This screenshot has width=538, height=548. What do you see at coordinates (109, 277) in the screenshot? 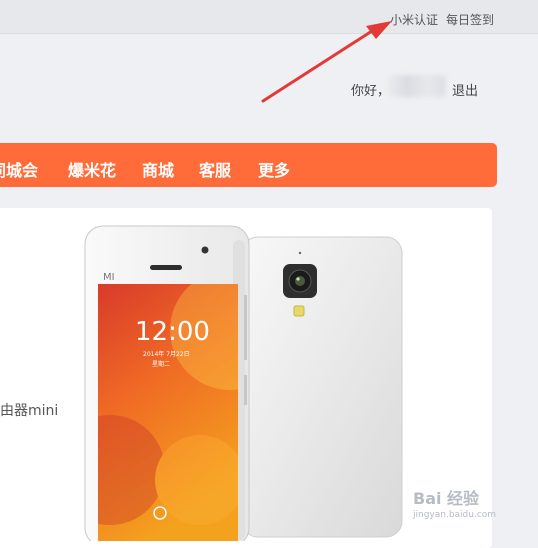
I see `mi-logo-text: MI` at bounding box center [109, 277].